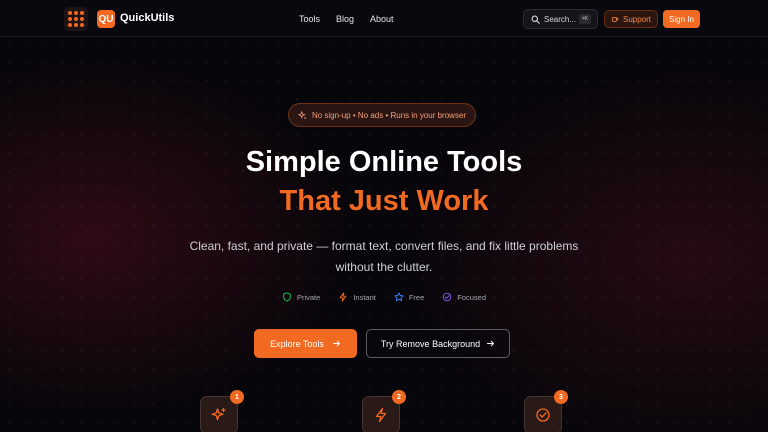 The height and width of the screenshot is (432, 768). What do you see at coordinates (637, 19) in the screenshot?
I see `support-label: Support` at bounding box center [637, 19].